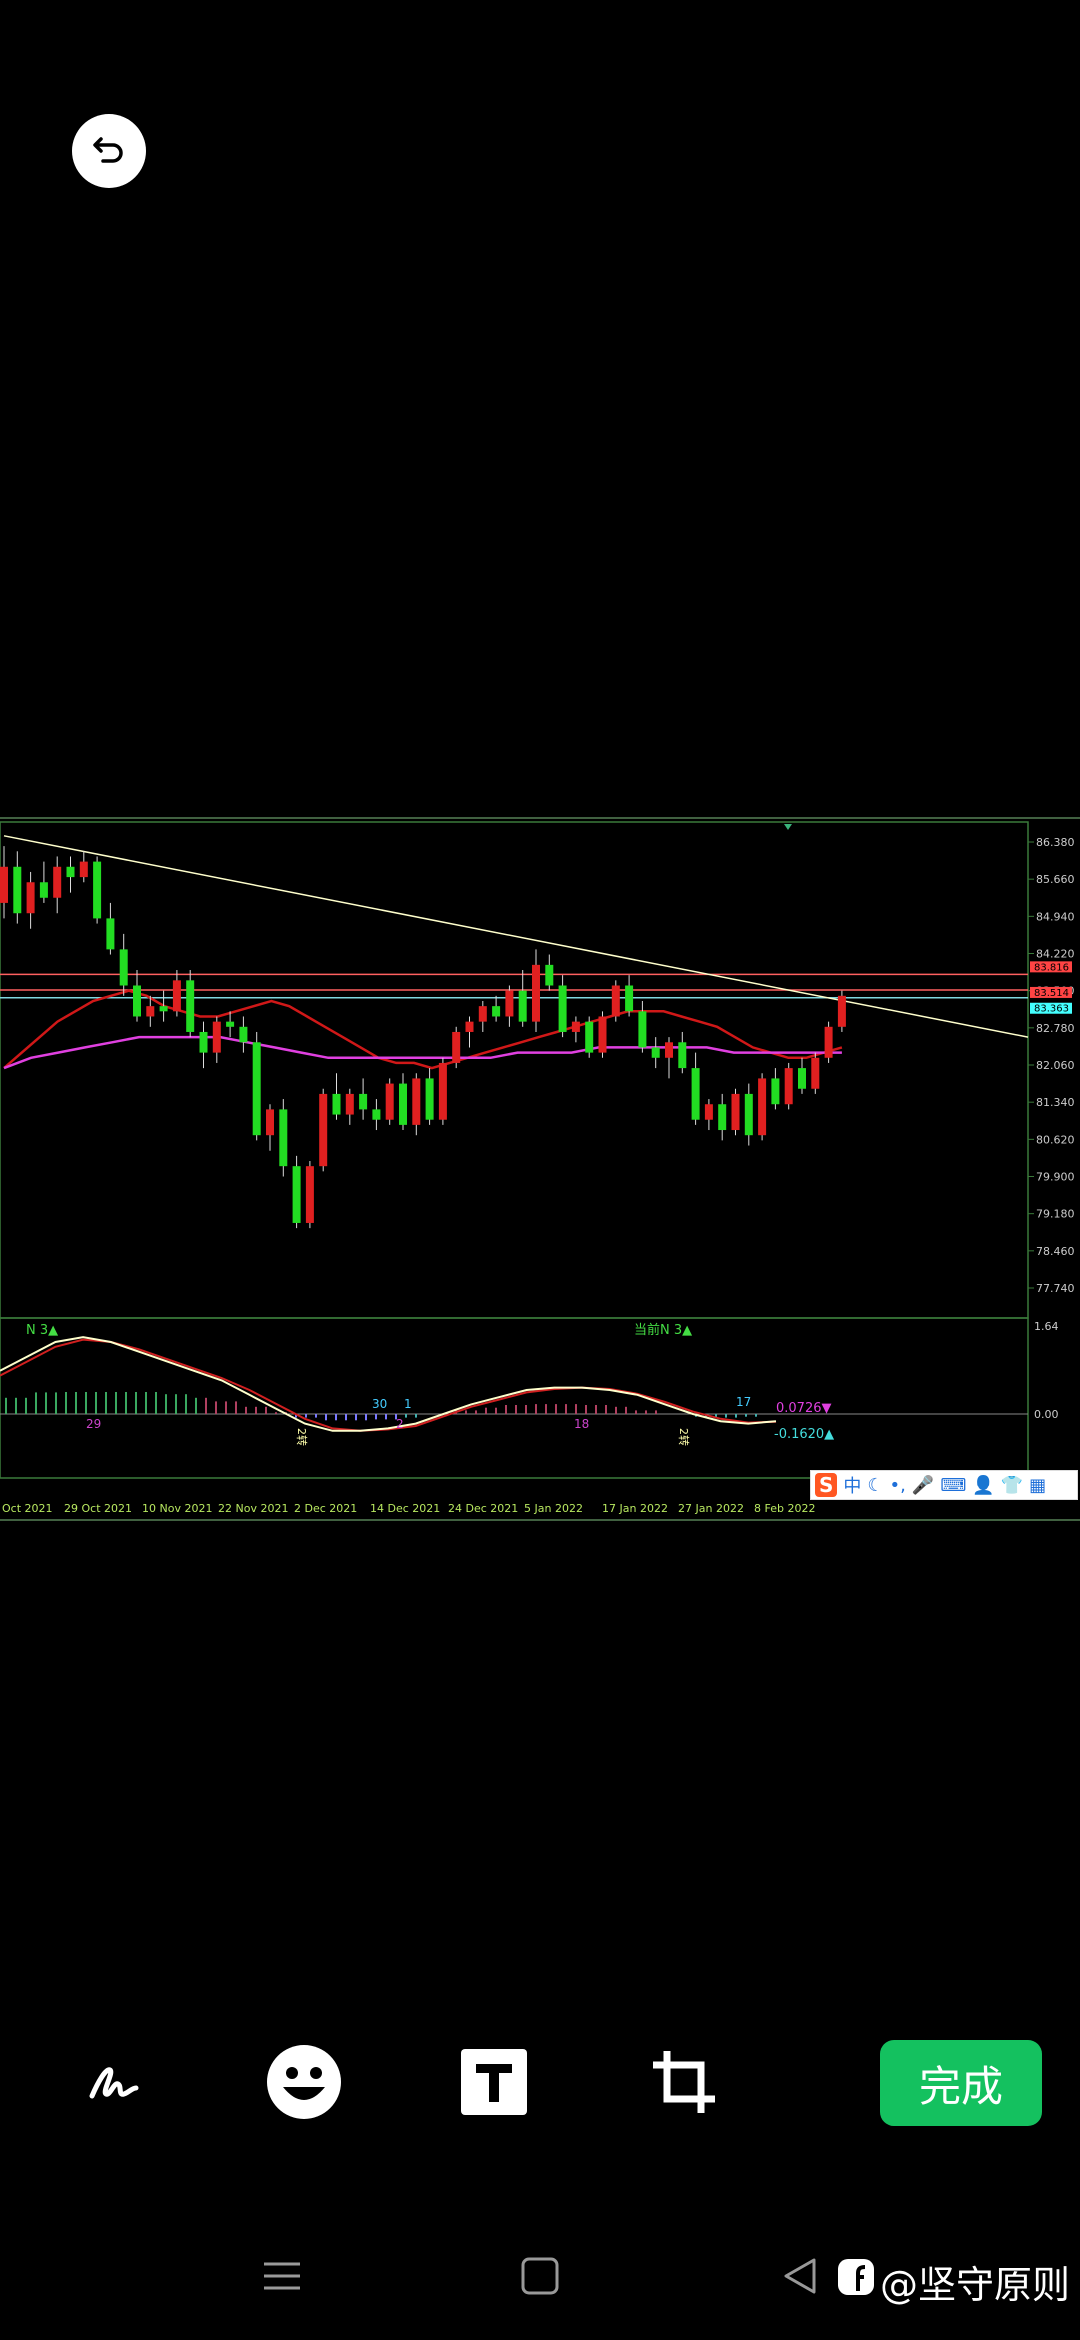  Describe the element at coordinates (114, 2084) in the screenshot. I see `draw-tool-button` at that location.